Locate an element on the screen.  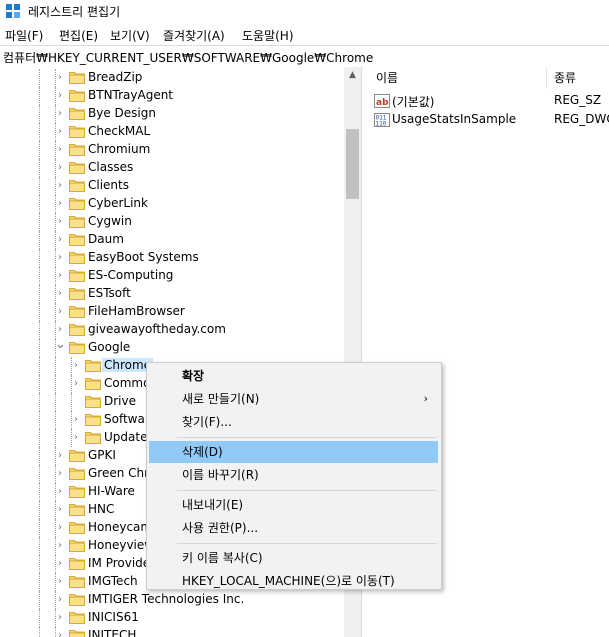
tree-item: › BTNTrayAgent is located at coordinates (172, 96).